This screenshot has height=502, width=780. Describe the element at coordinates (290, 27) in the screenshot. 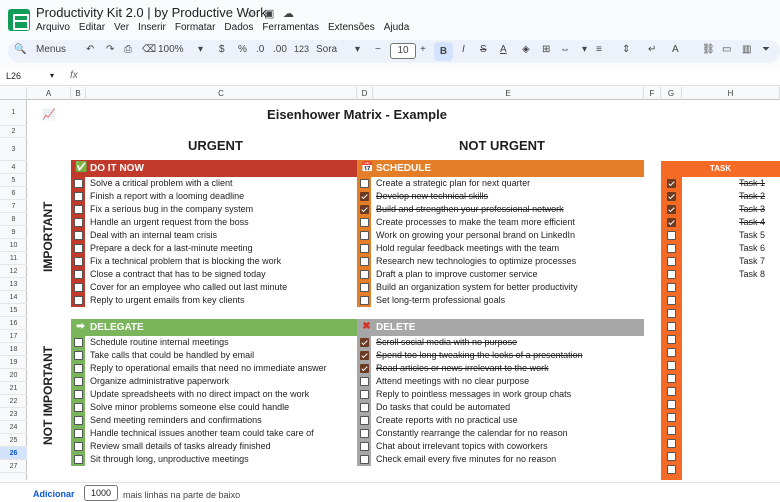

I see `menu-item: Ferramentas` at that location.